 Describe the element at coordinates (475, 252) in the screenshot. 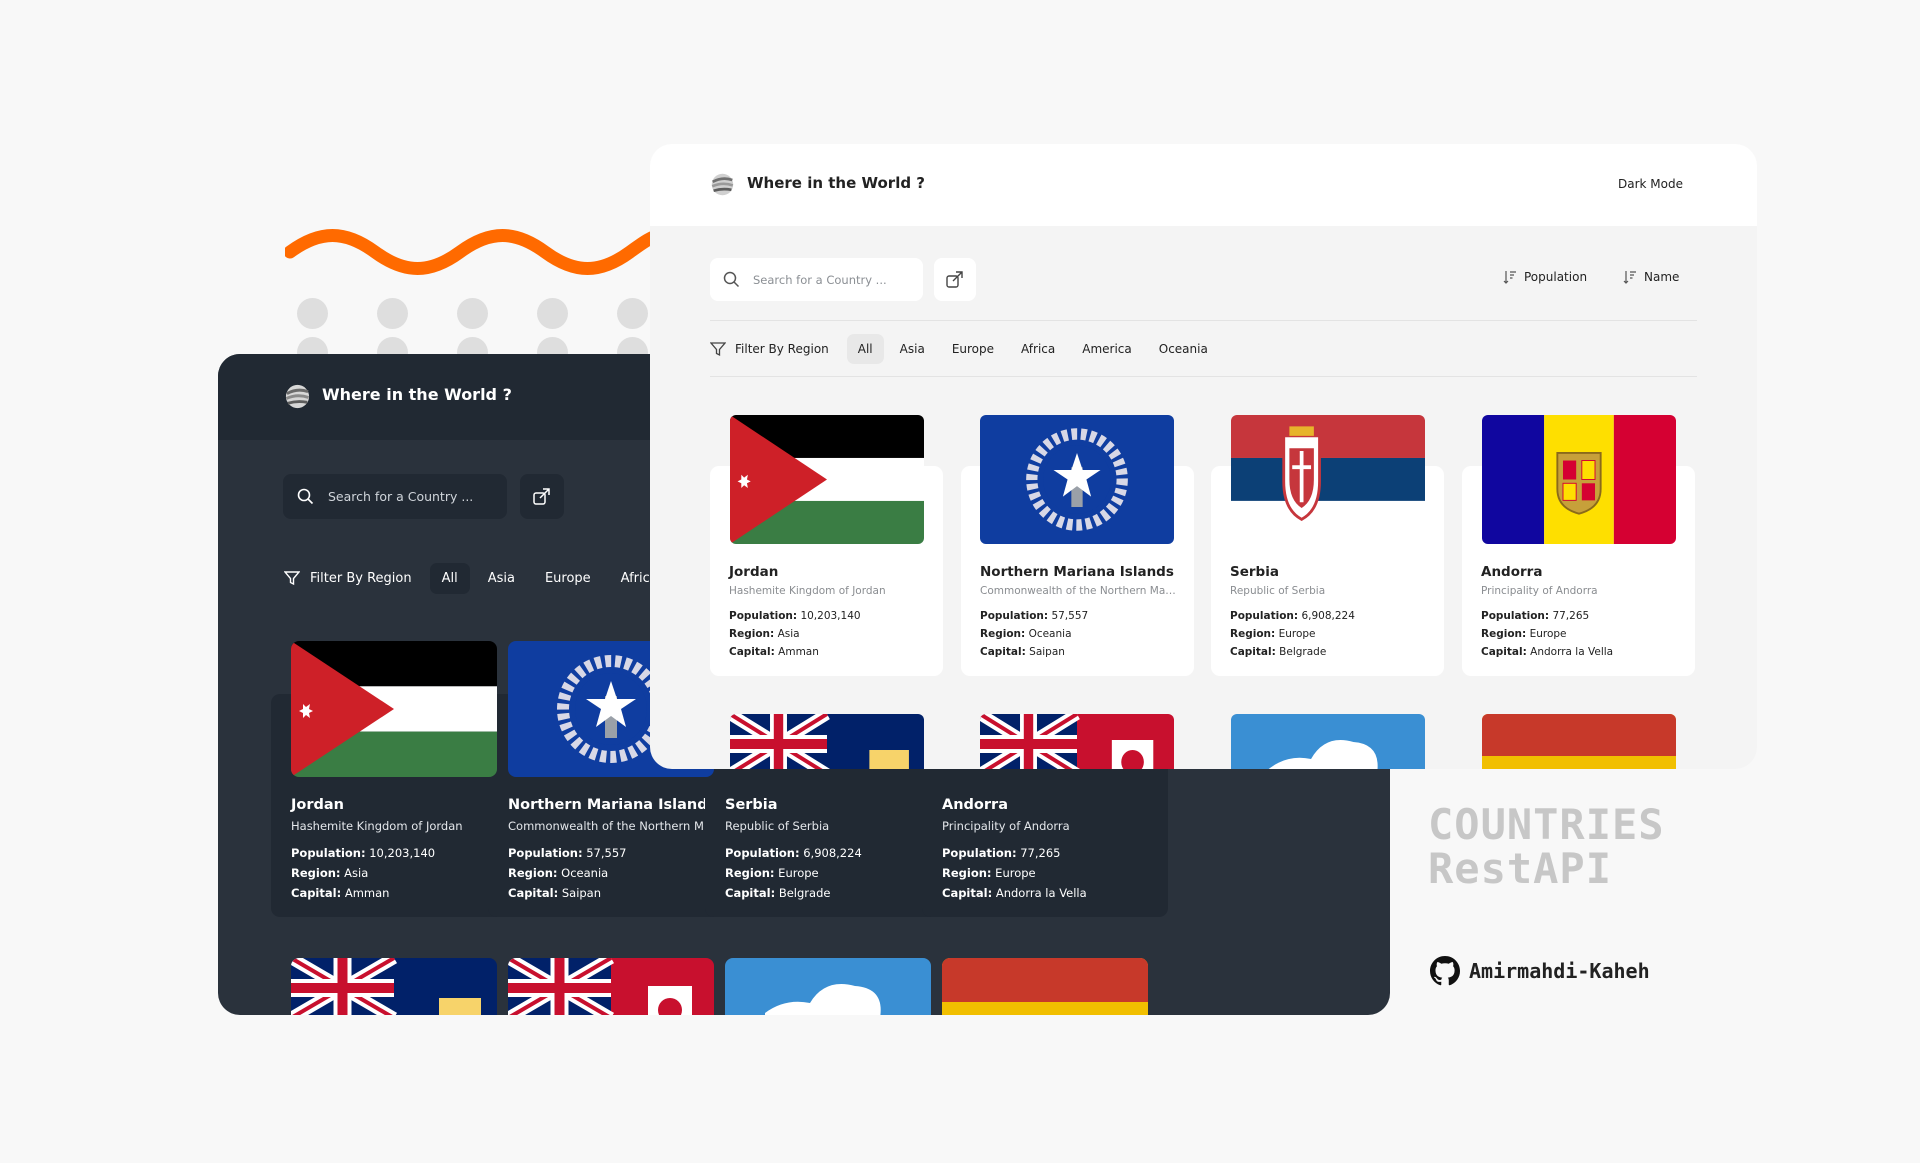

I see `orange-wave-decoration` at that location.